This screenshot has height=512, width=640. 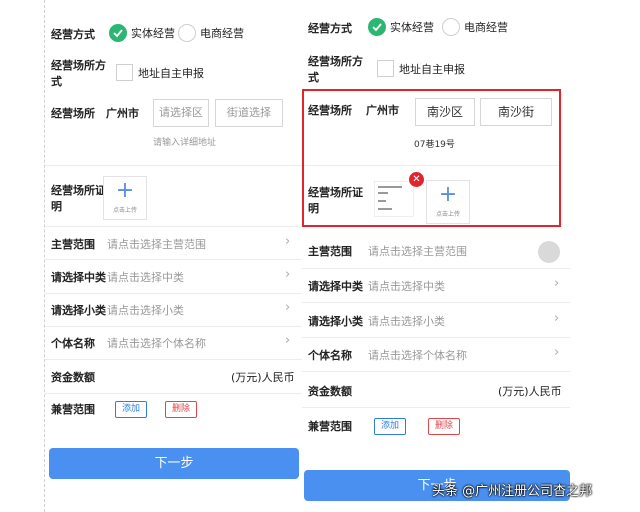 What do you see at coordinates (416, 179) in the screenshot?
I see `remove-x-icon: ✕` at bounding box center [416, 179].